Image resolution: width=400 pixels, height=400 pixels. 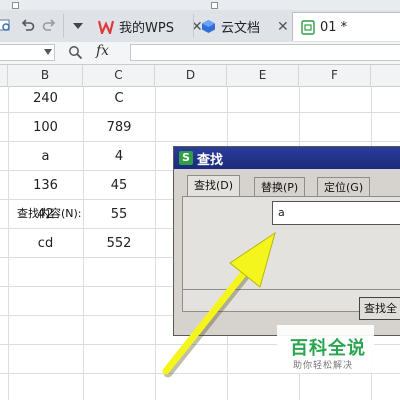 What do you see at coordinates (280, 186) in the screenshot?
I see `tab-replace: 替换(P)` at bounding box center [280, 186].